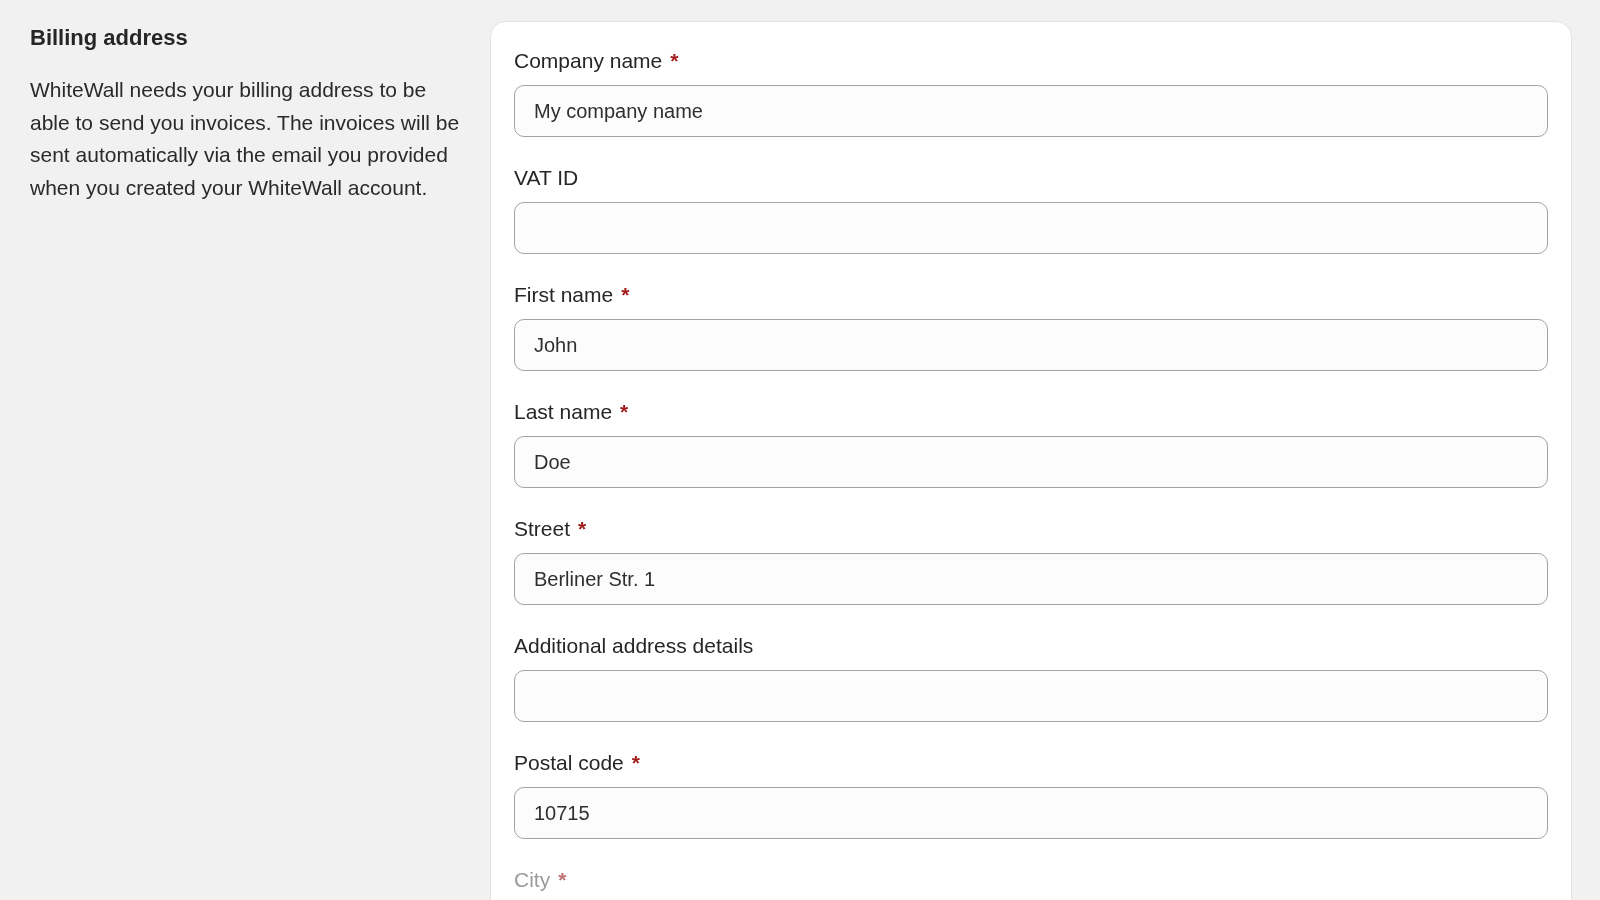 The height and width of the screenshot is (900, 1600). Describe the element at coordinates (1031, 345) in the screenshot. I see `input-field: John` at that location.